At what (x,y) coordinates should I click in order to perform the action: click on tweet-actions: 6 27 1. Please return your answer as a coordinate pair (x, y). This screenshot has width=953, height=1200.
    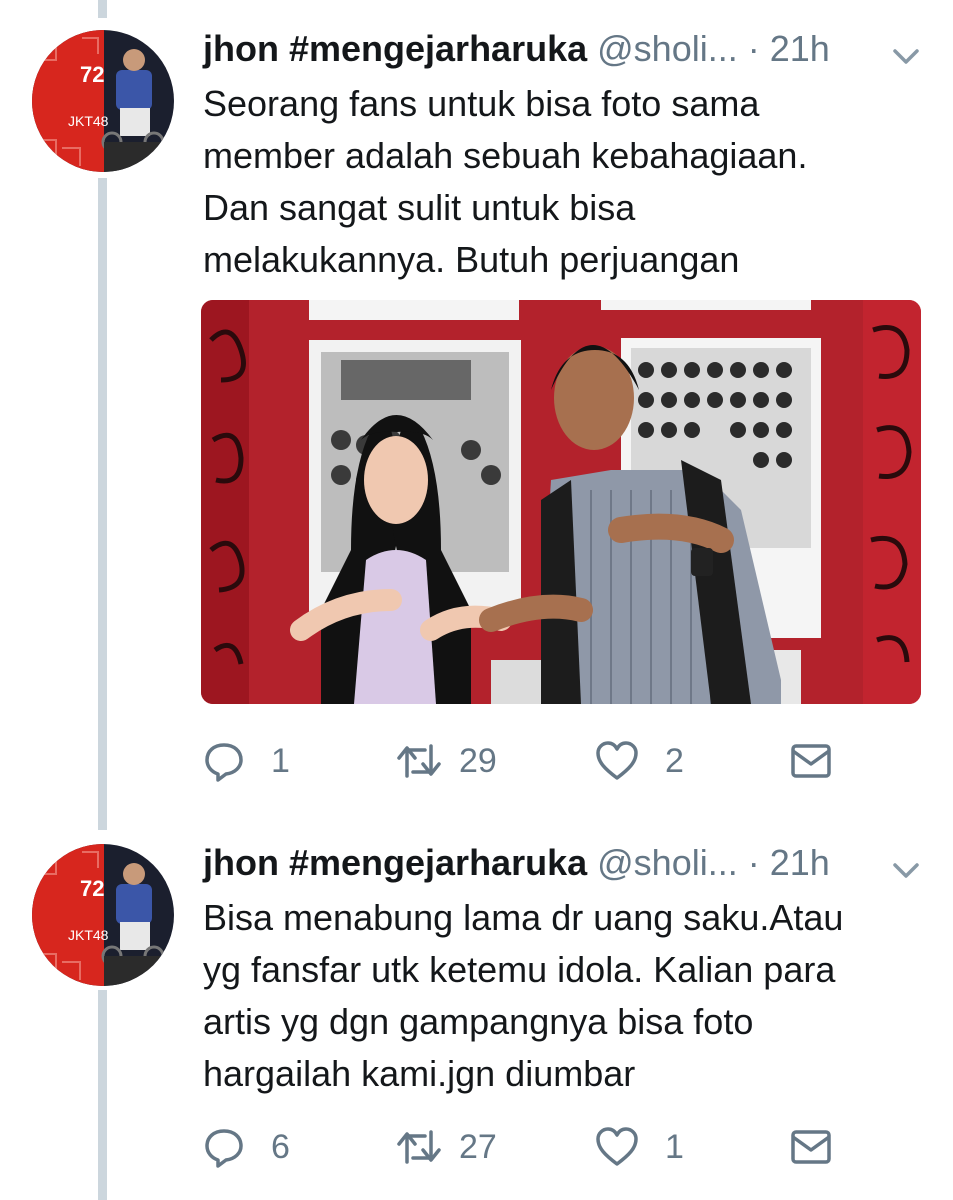
    Looking at the image, I should click on (563, 1147).